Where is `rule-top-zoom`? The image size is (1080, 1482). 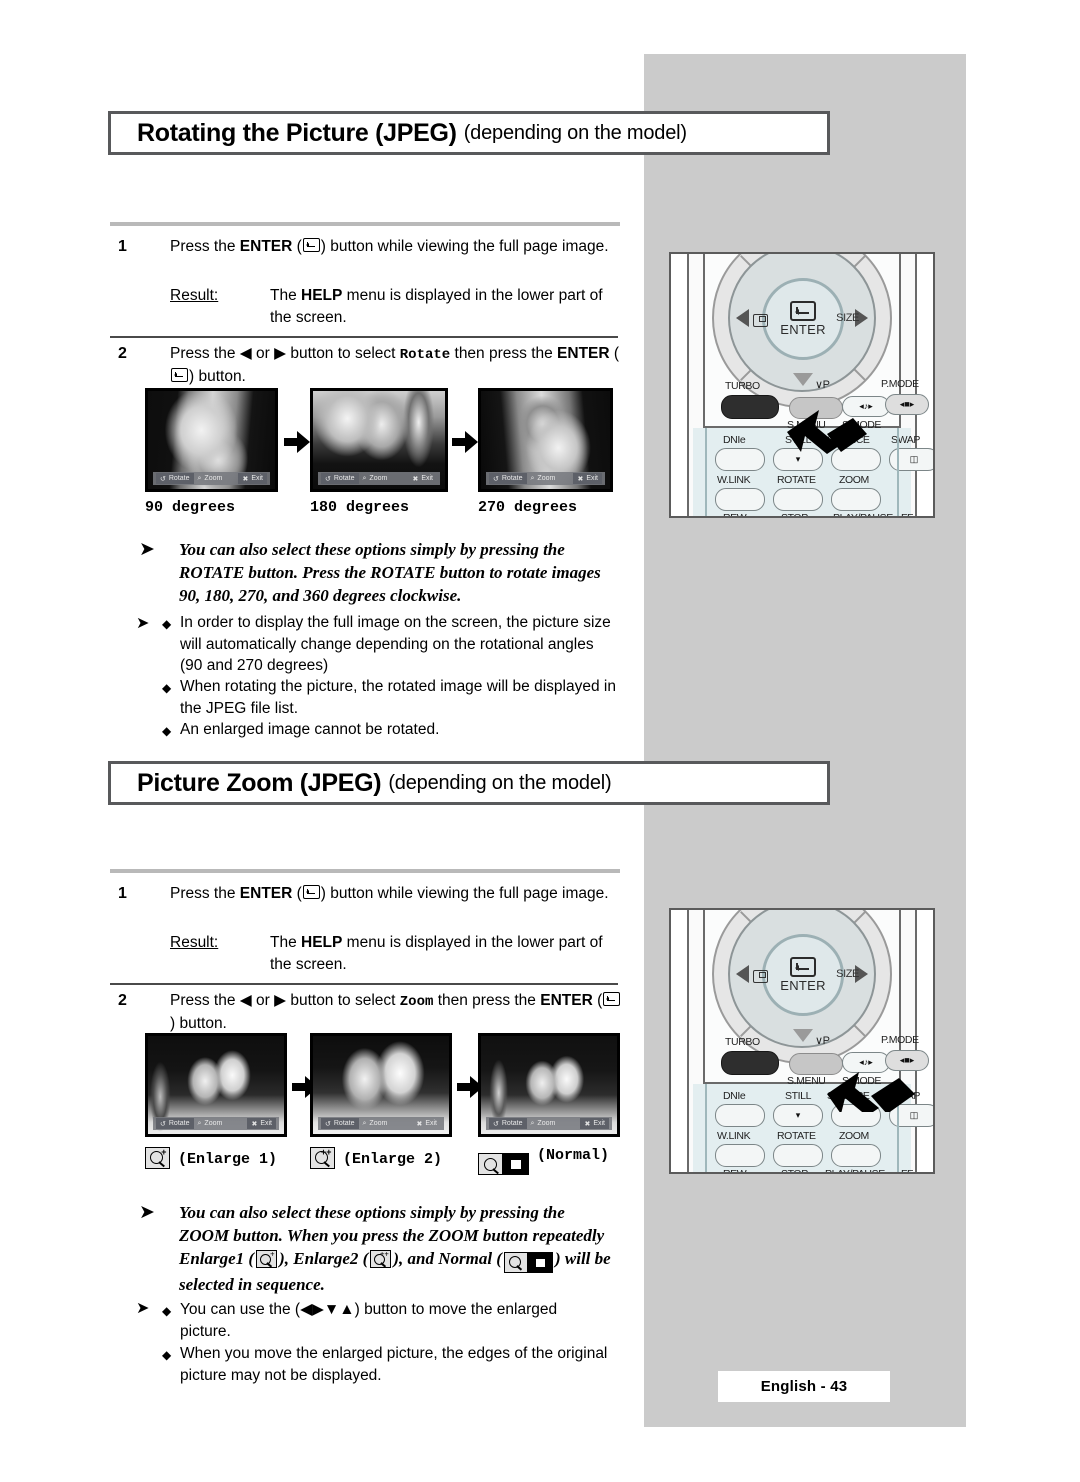 rule-top-zoom is located at coordinates (365, 871).